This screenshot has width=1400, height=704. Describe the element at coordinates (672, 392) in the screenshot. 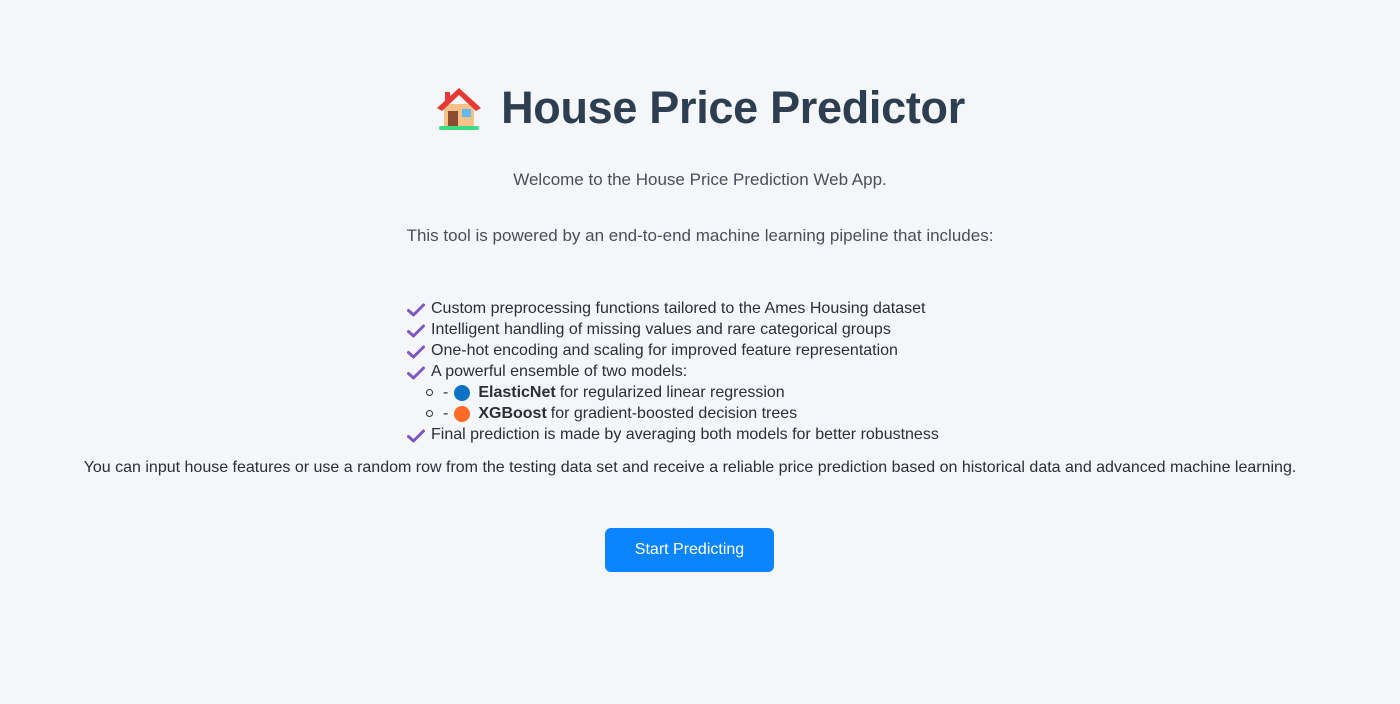

I see `model-description: for regularized linear regression` at that location.